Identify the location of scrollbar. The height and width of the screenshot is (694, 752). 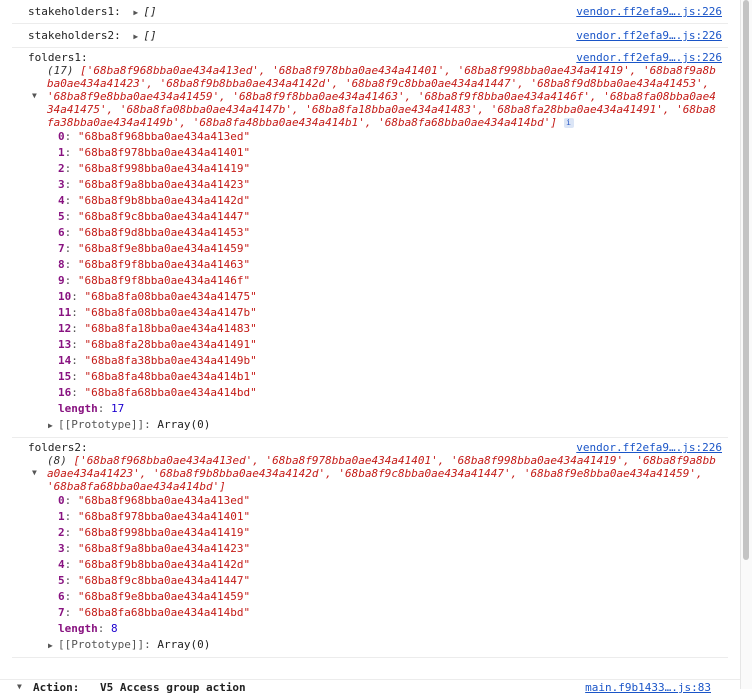
(746, 344).